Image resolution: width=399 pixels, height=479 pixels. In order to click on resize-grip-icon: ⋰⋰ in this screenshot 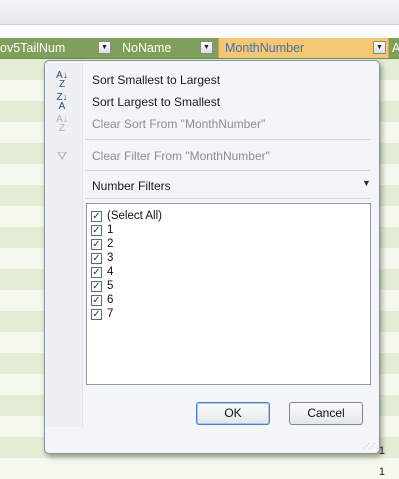, I will do `click(369, 446)`.